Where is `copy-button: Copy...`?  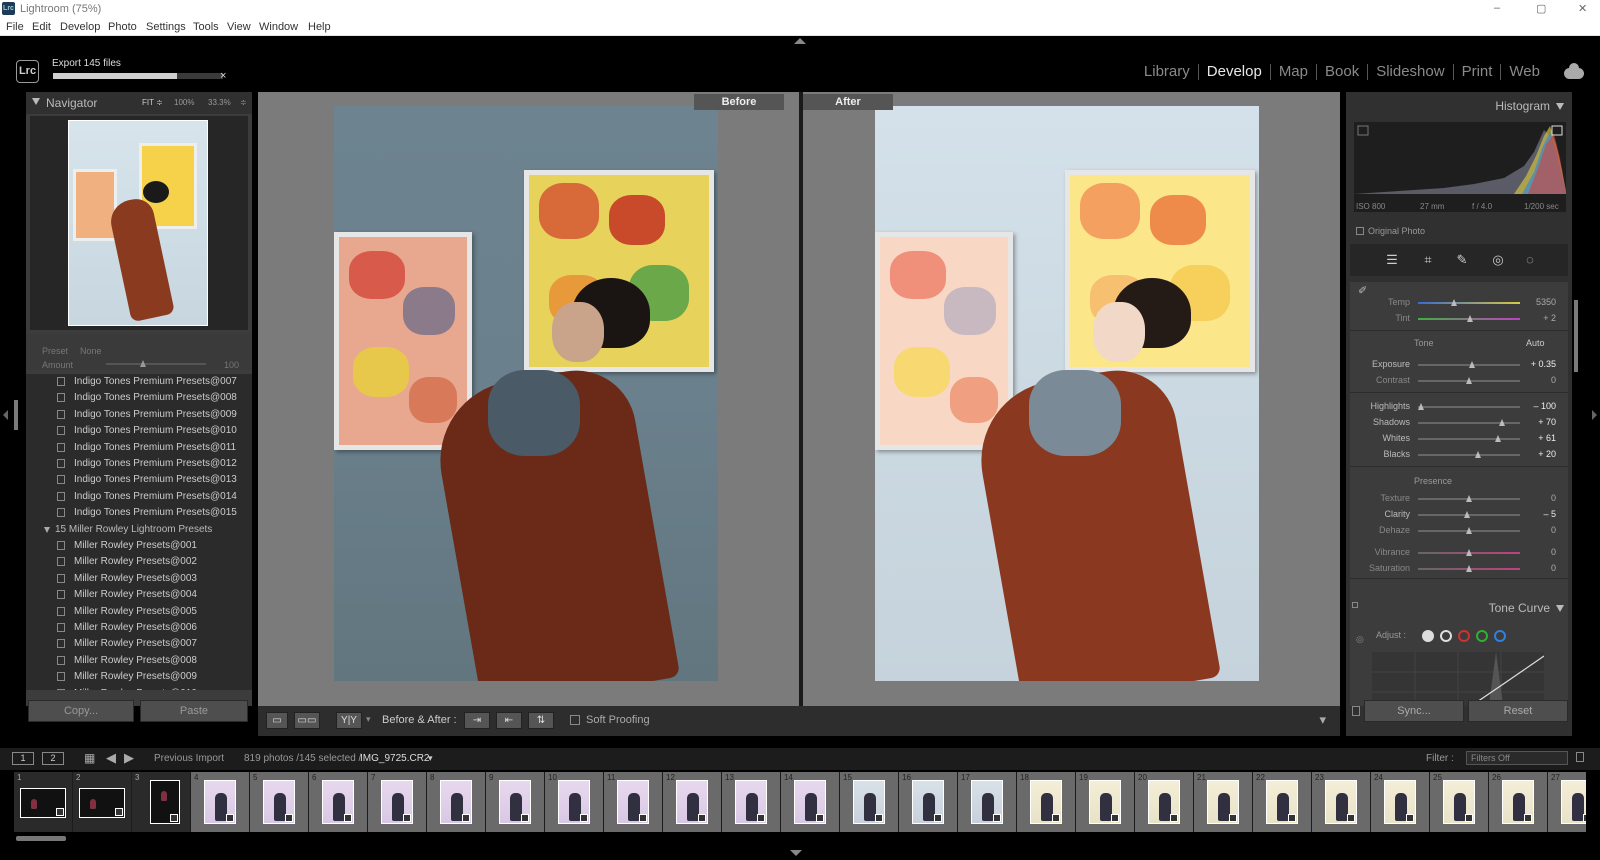
copy-button: Copy... is located at coordinates (81, 711).